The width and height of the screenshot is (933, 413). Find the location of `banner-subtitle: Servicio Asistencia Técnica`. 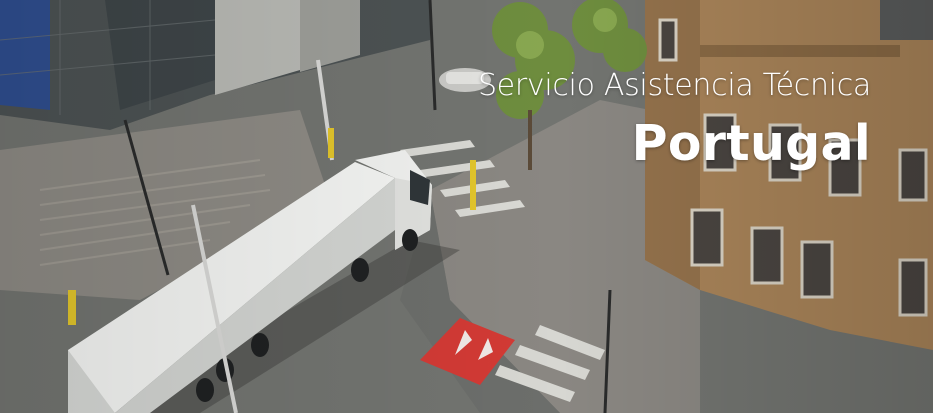

banner-subtitle: Servicio Asistencia Técnica is located at coordinates (674, 85).